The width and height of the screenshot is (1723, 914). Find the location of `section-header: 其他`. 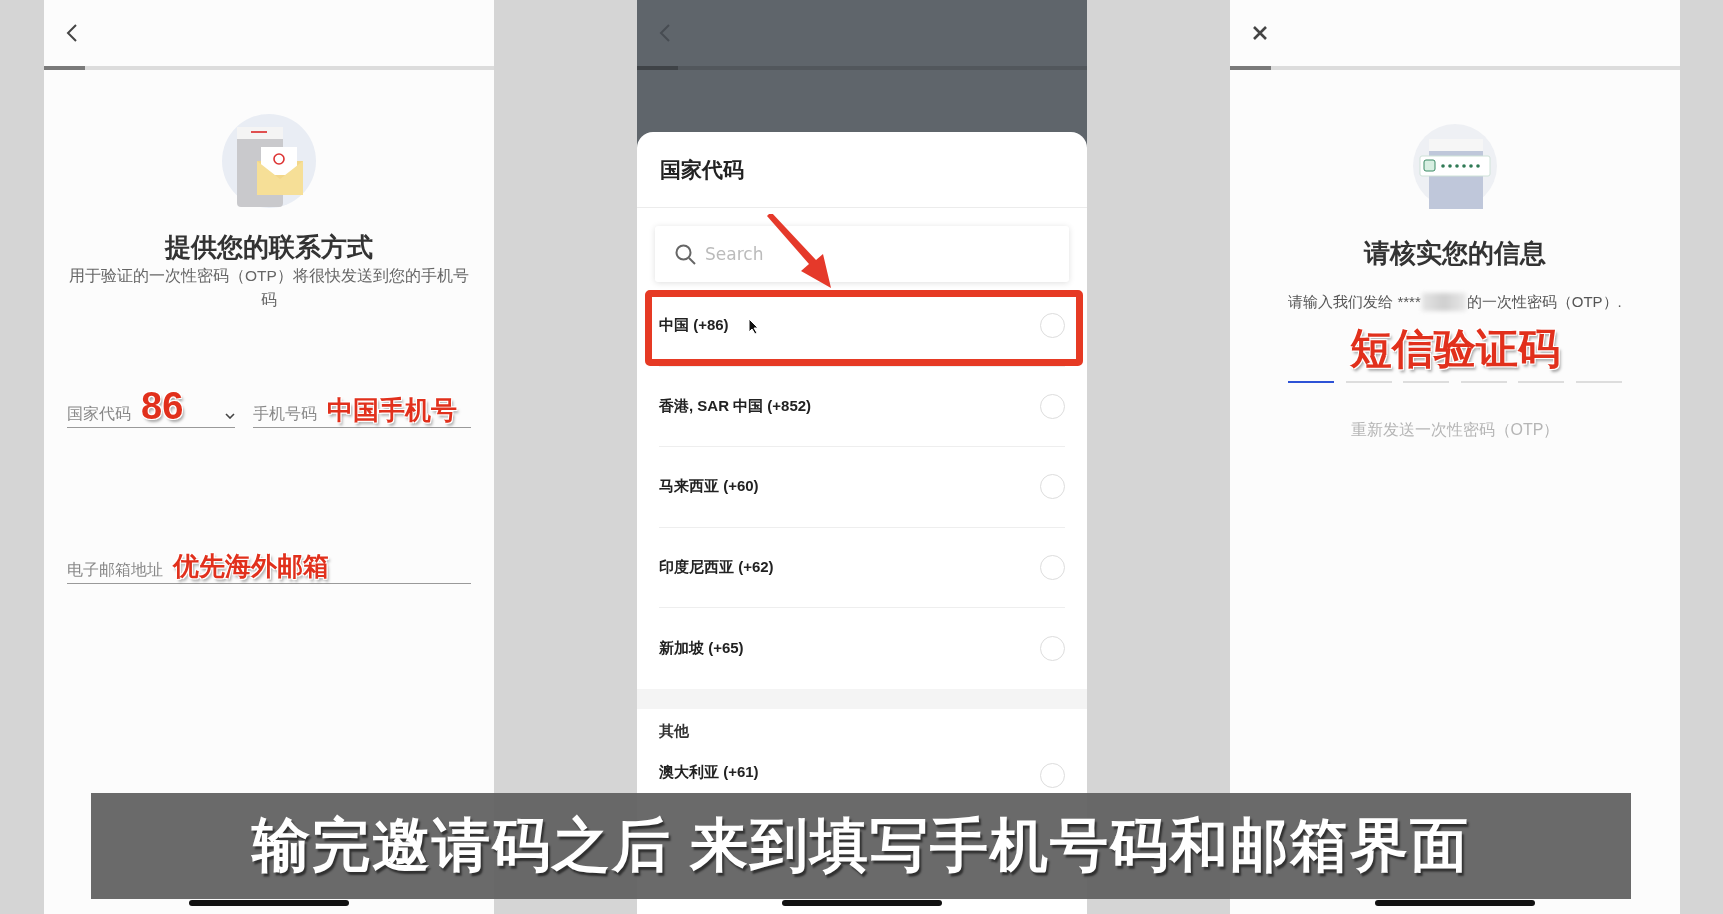

section-header: 其他 is located at coordinates (674, 731).